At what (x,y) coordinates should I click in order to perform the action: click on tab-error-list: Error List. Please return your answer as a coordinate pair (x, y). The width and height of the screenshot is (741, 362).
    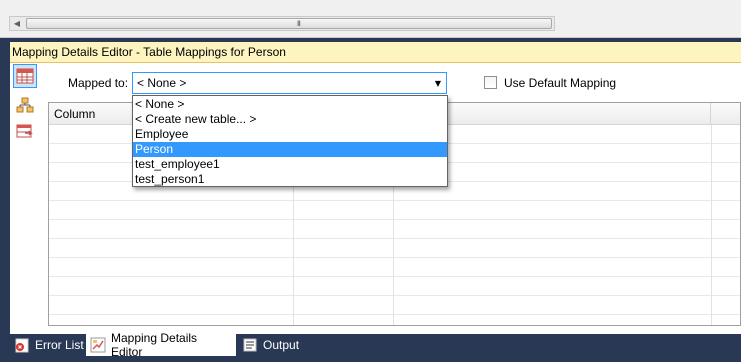
    Looking at the image, I should click on (50, 345).